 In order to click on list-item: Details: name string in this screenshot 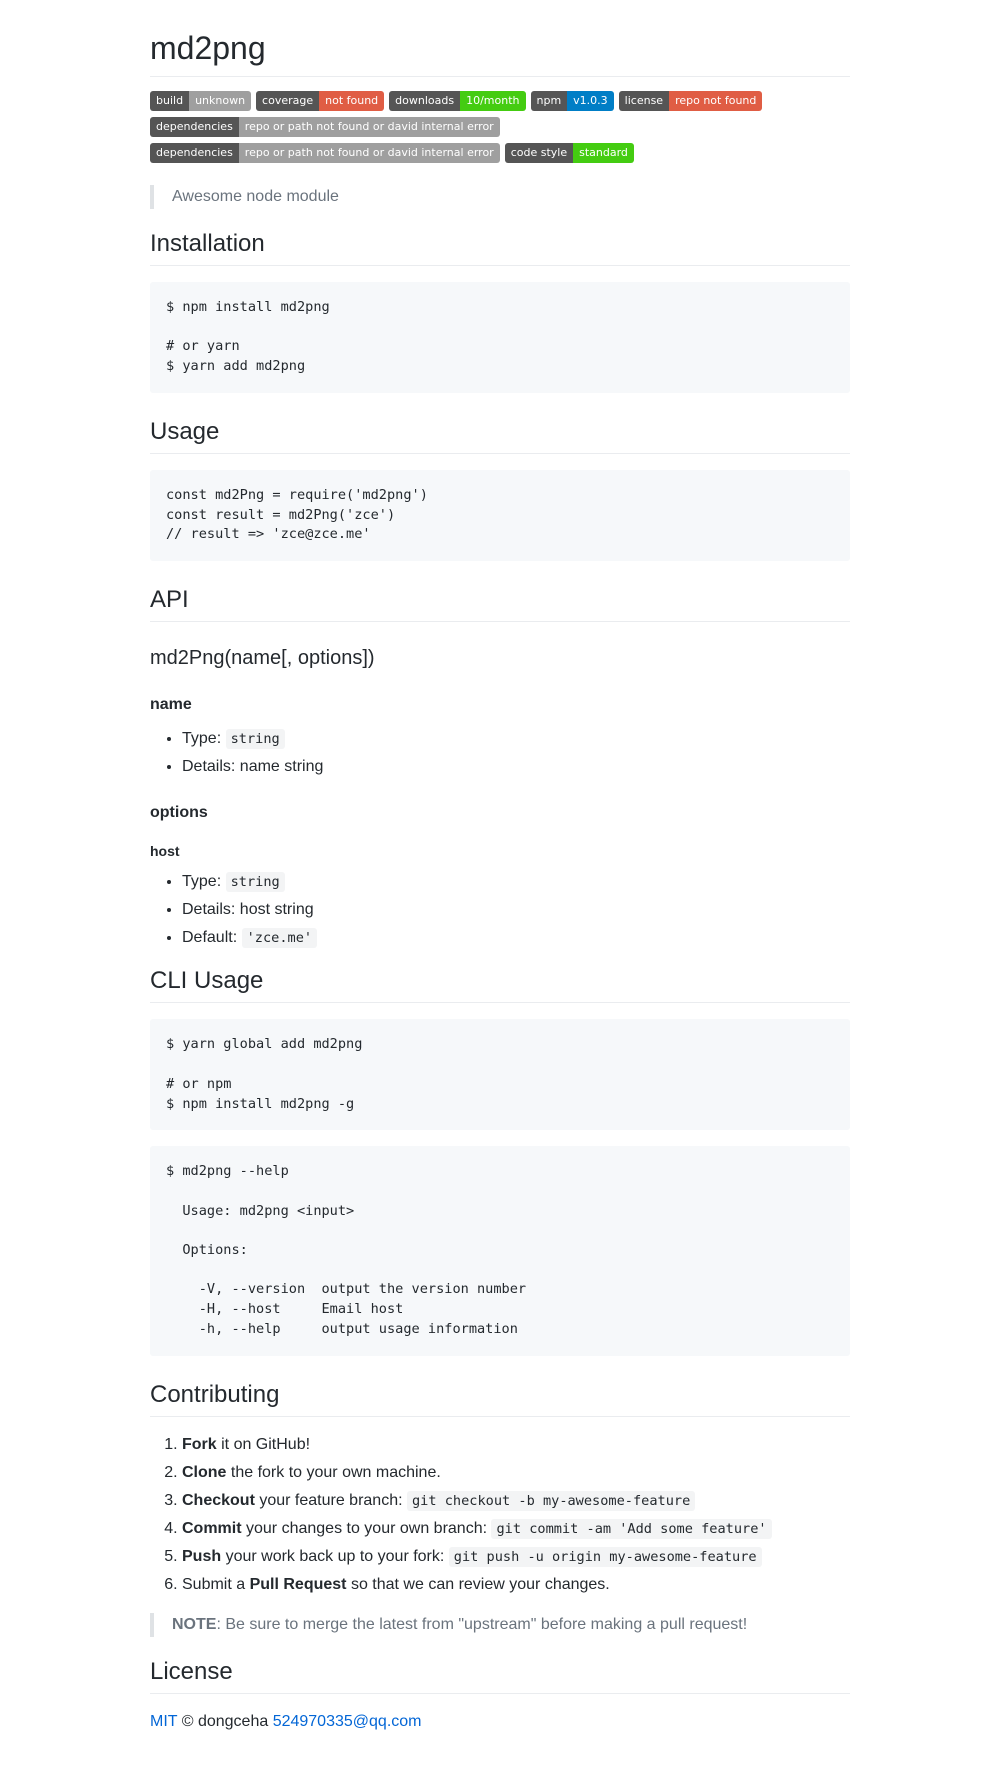, I will do `click(516, 767)`.